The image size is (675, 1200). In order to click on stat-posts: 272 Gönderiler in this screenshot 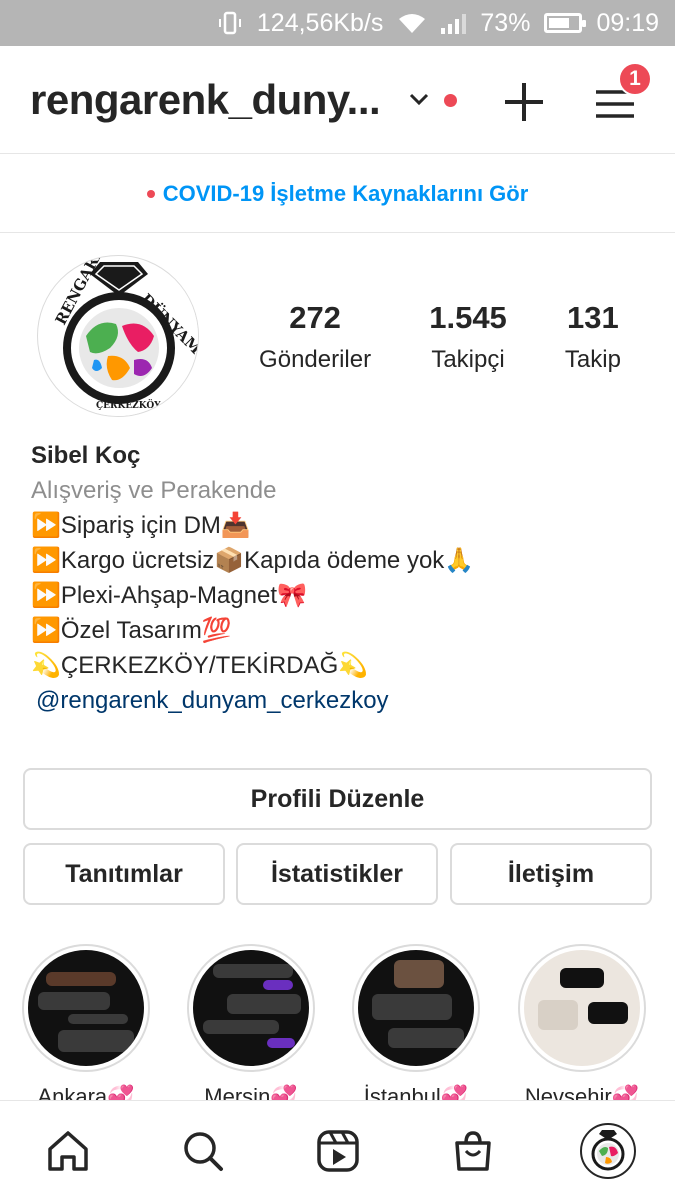, I will do `click(315, 337)`.